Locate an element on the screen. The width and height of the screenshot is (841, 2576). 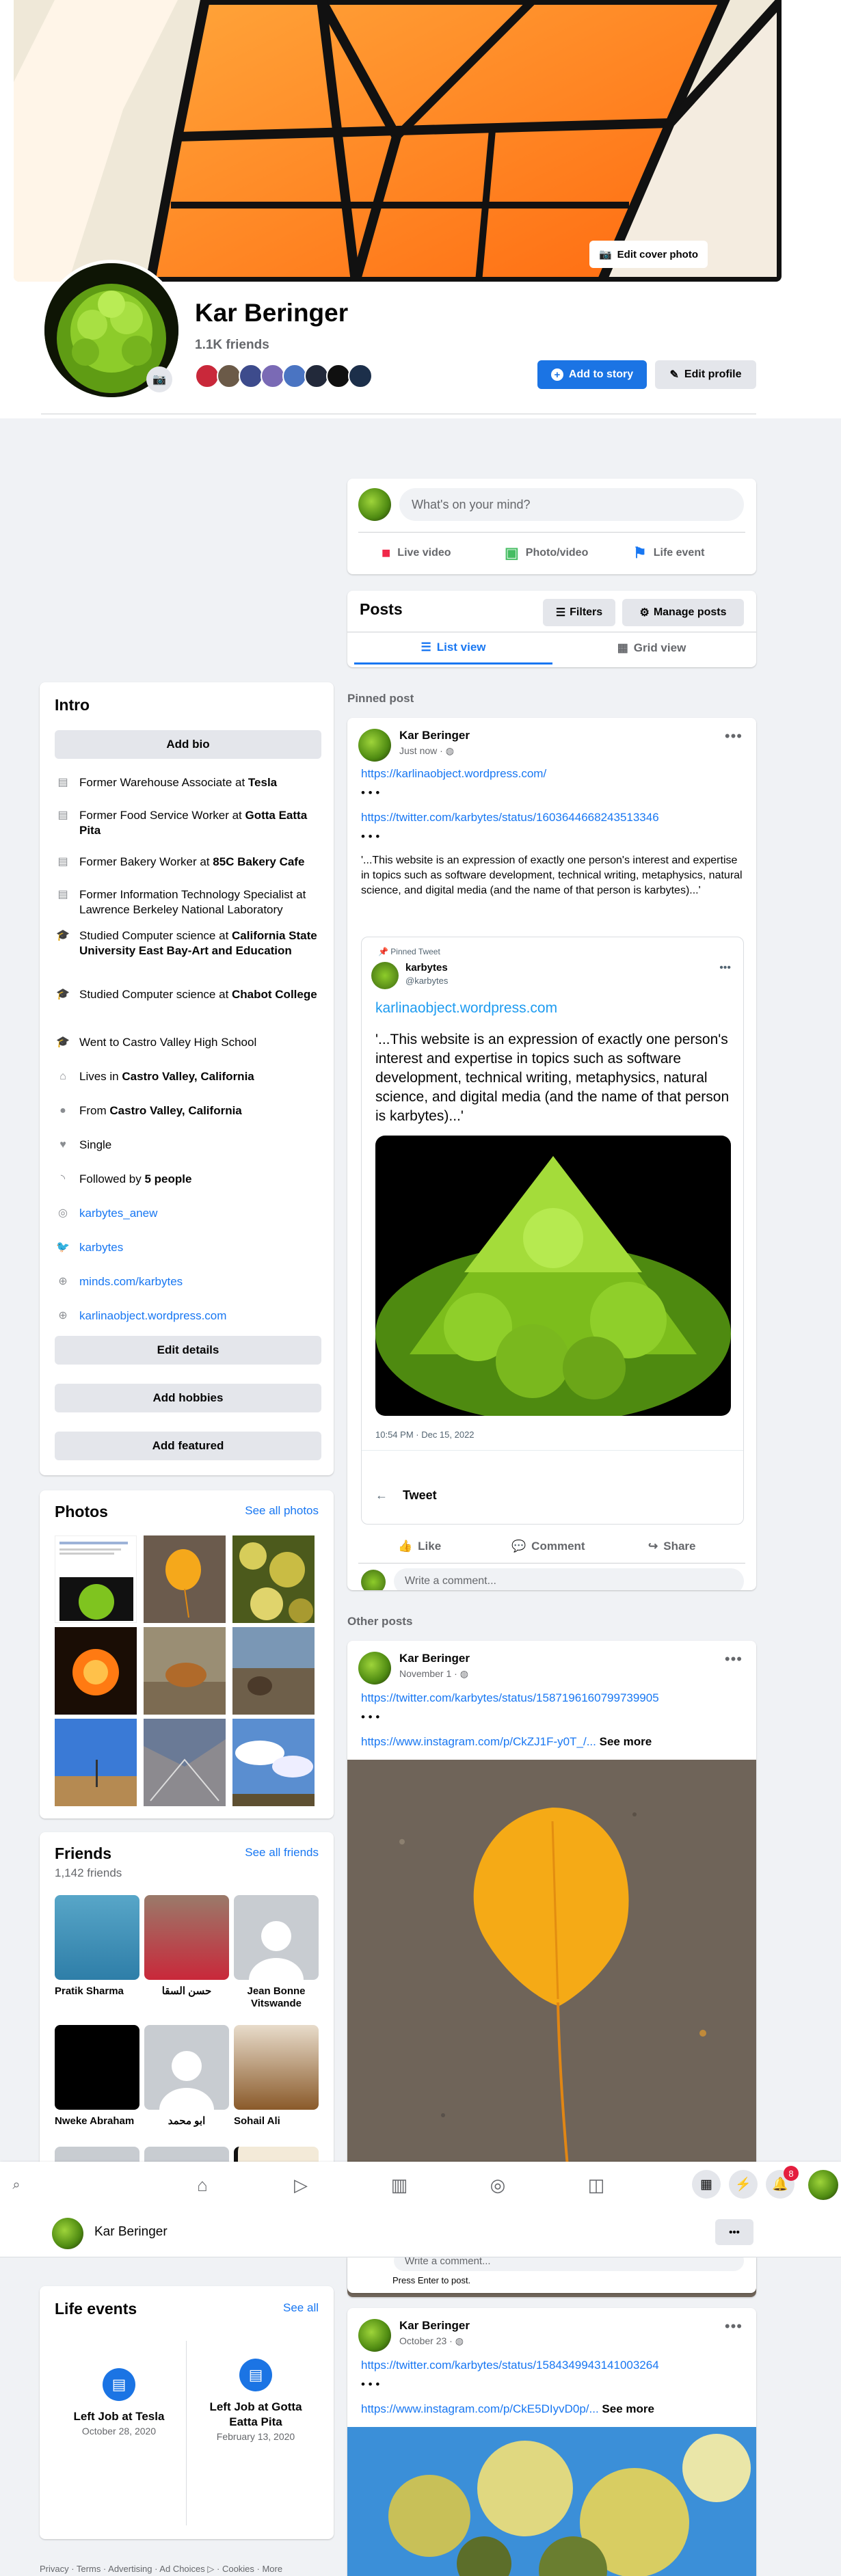
manage-posts-button: ⚙ Manage posts is located at coordinates (683, 612).